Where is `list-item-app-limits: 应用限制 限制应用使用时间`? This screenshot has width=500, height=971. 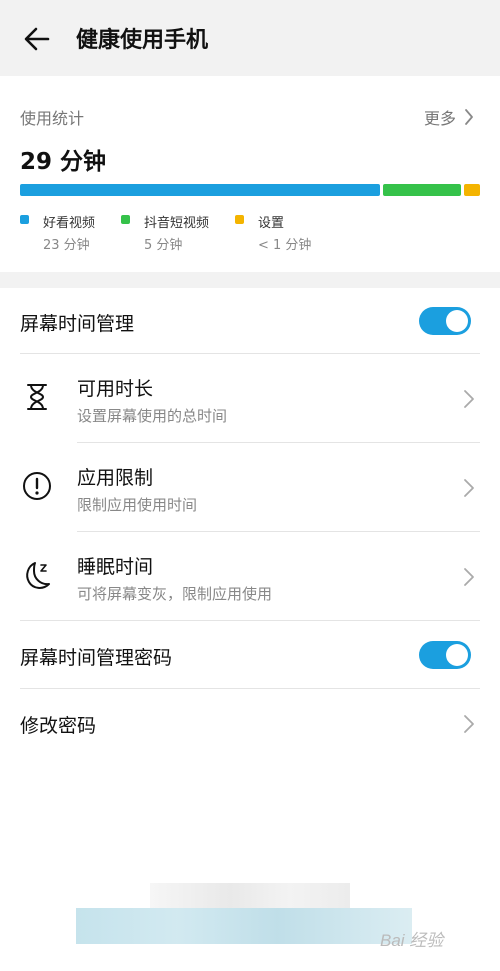
list-item-app-limits: 应用限制 限制应用使用时间 is located at coordinates (250, 487).